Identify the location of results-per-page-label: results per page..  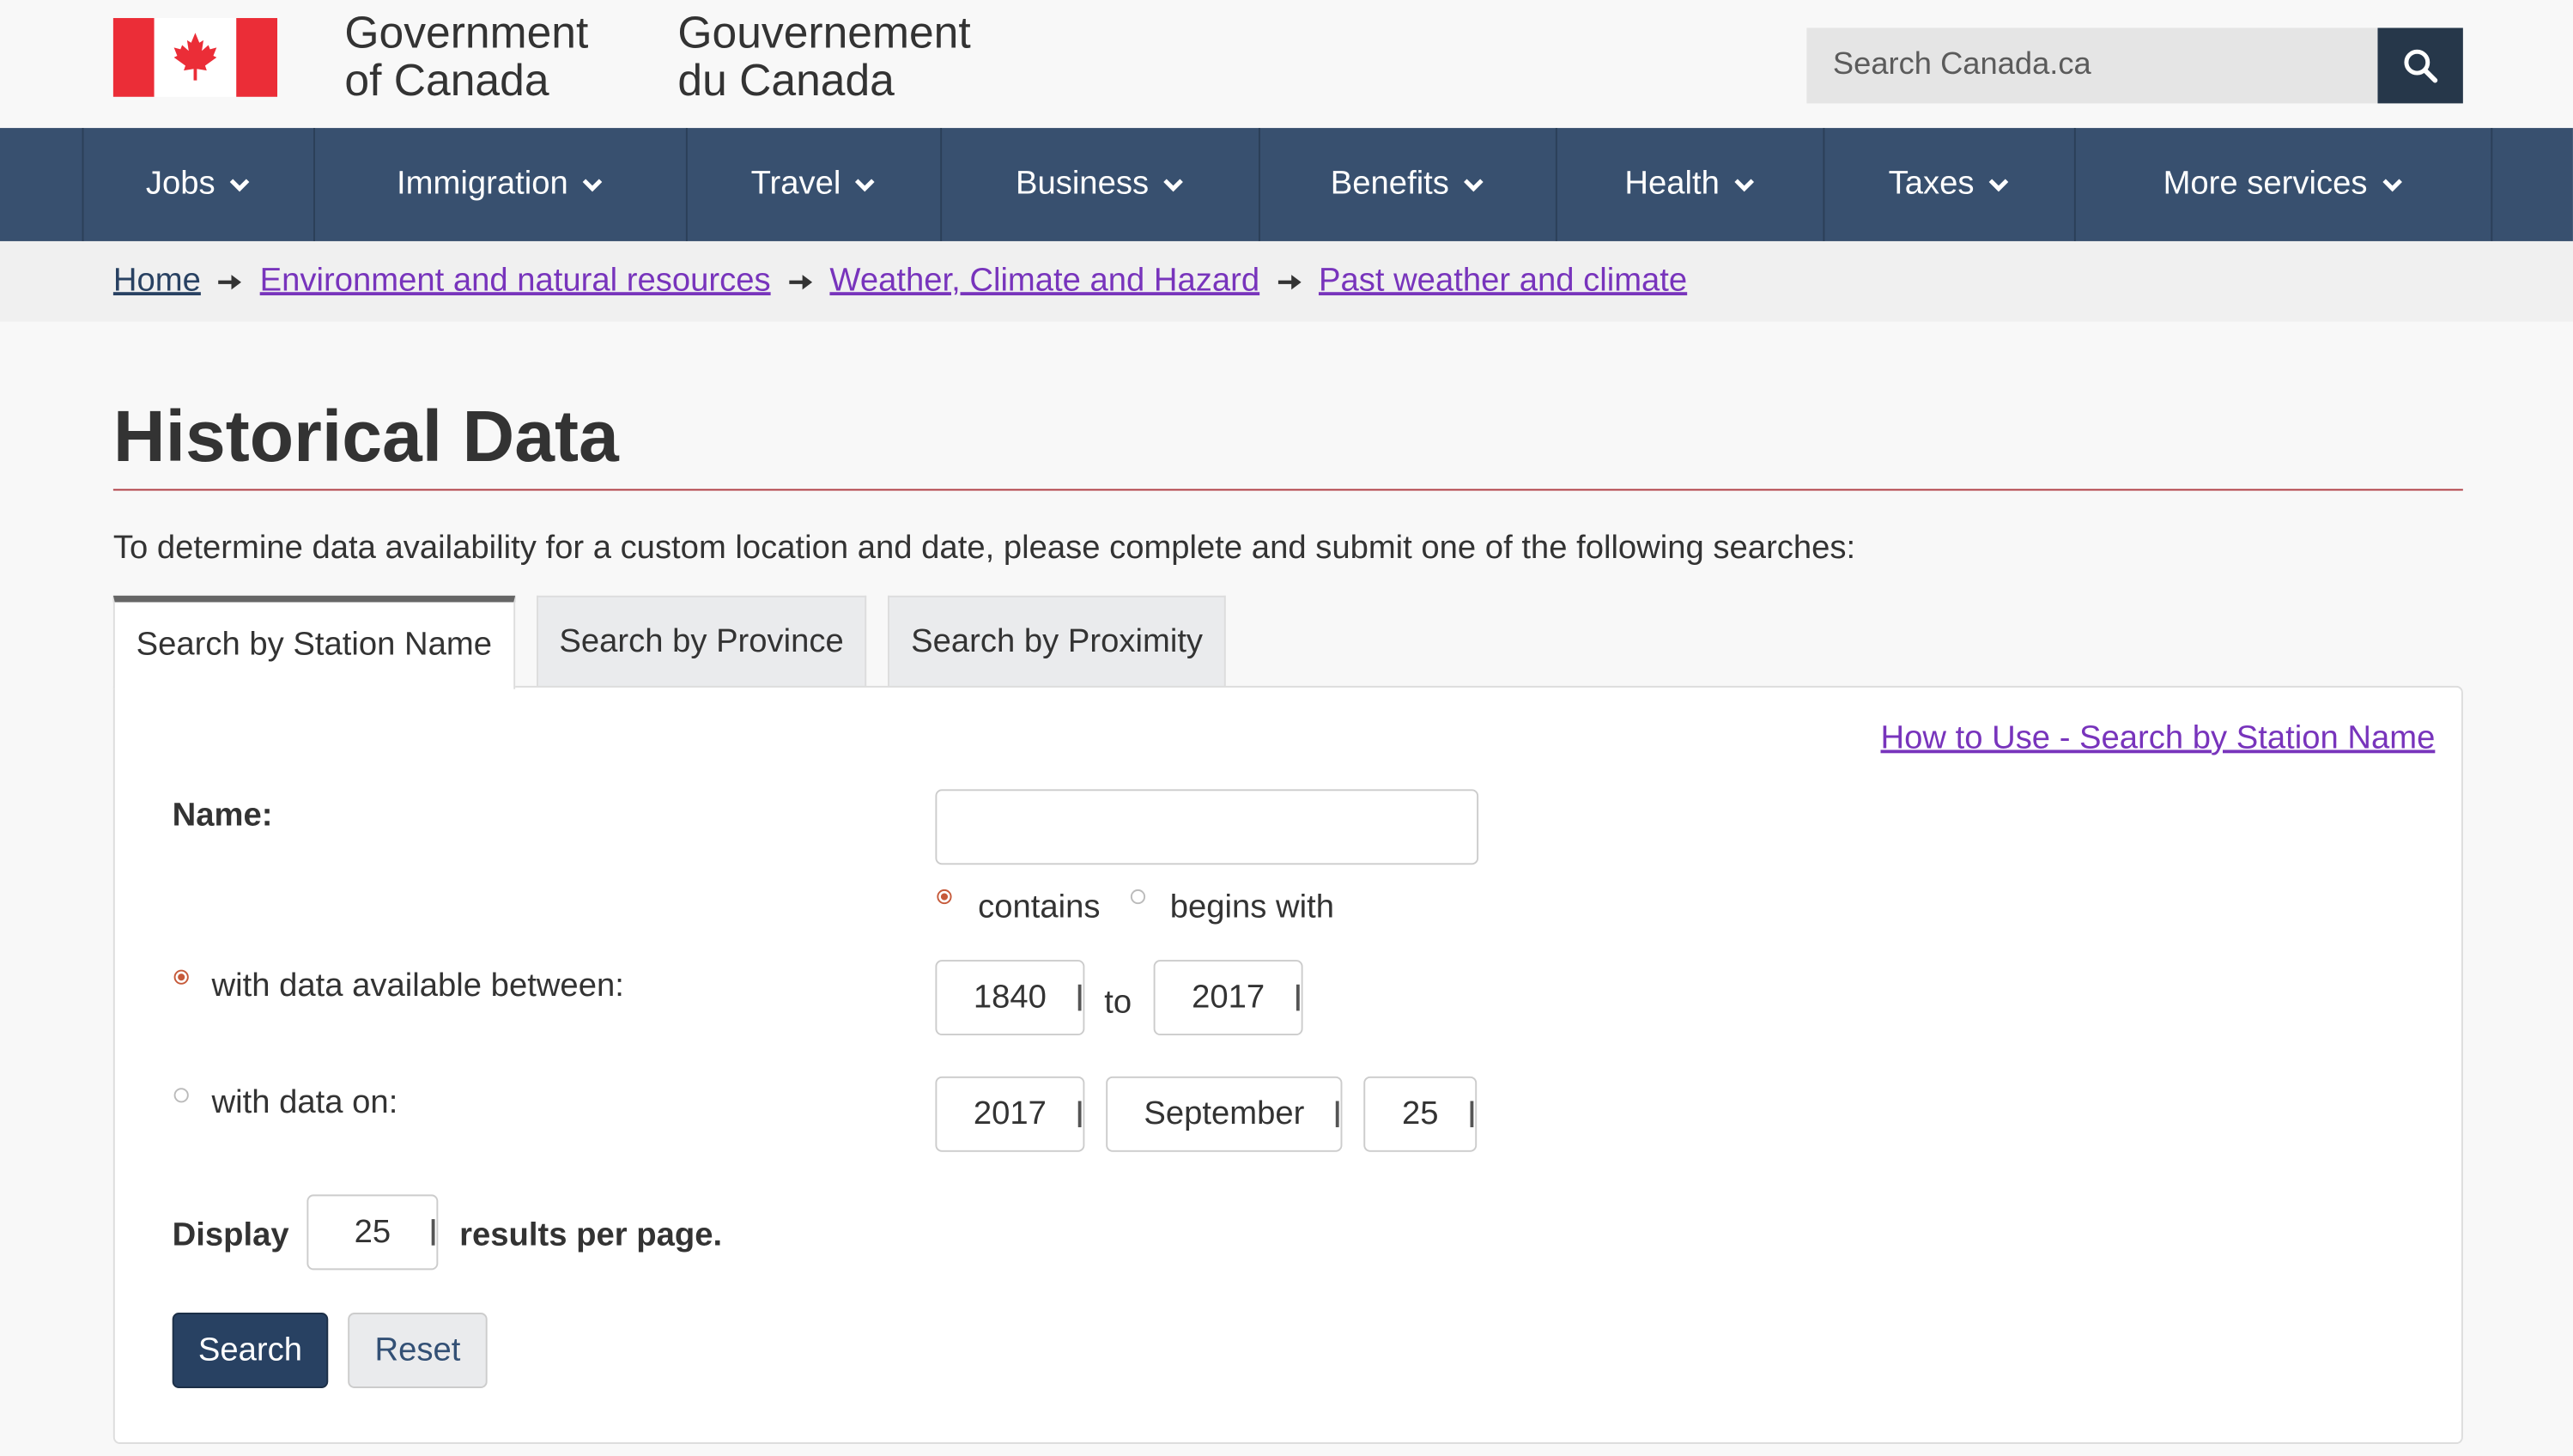
(591, 1235).